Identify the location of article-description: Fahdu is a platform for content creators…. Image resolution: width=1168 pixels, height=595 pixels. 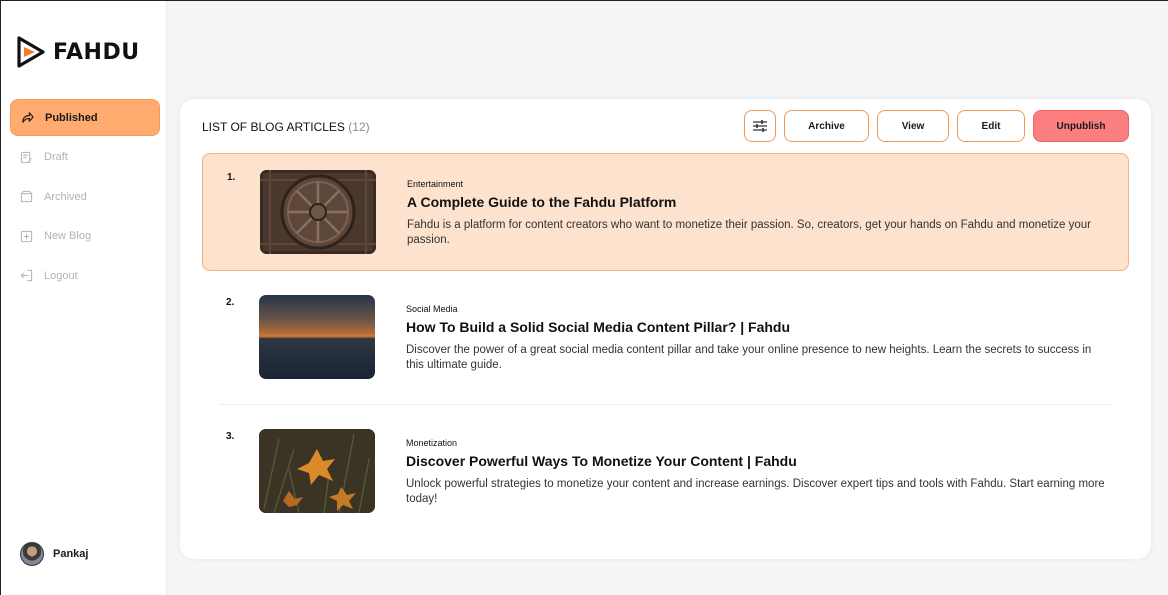
(749, 232).